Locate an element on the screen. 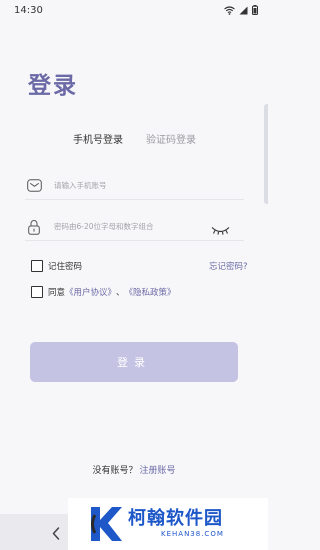 Image resolution: width=320 pixels, height=550 pixels. tab-code-login: 验证码登录 is located at coordinates (171, 138).